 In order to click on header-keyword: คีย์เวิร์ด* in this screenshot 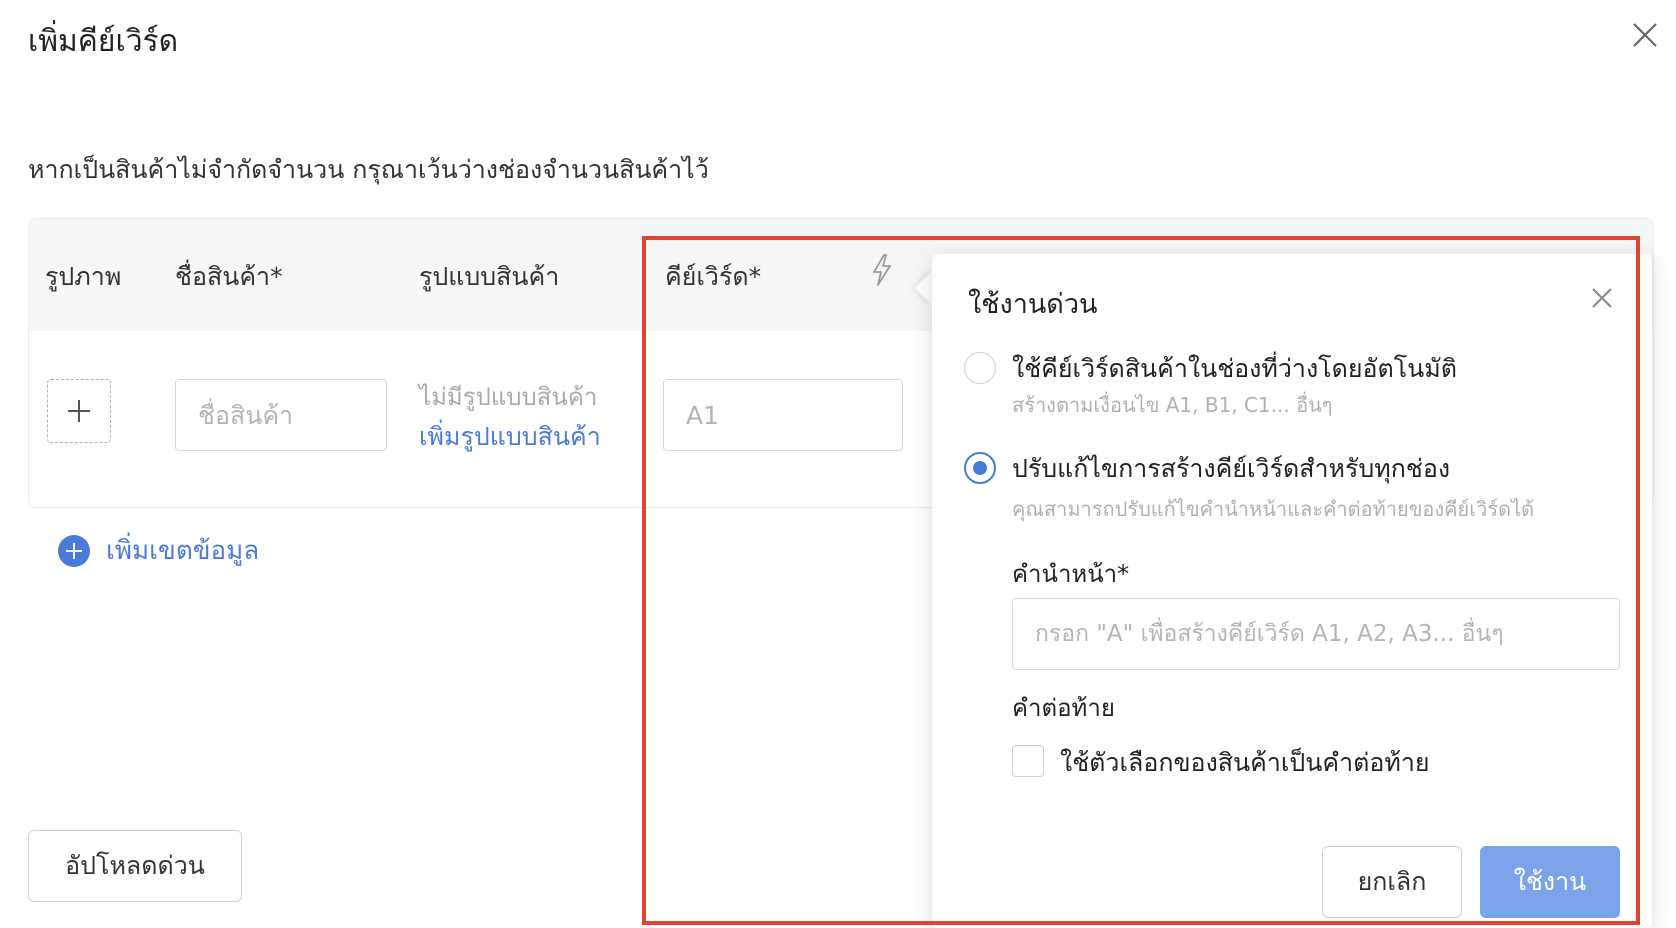, I will do `click(713, 276)`.